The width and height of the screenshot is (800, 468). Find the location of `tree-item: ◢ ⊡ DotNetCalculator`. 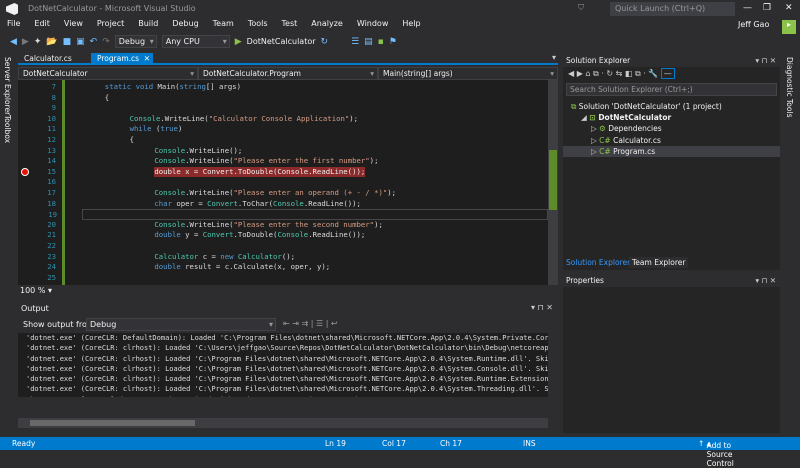

tree-item: ◢ ⊡ DotNetCalculator is located at coordinates (671, 117).